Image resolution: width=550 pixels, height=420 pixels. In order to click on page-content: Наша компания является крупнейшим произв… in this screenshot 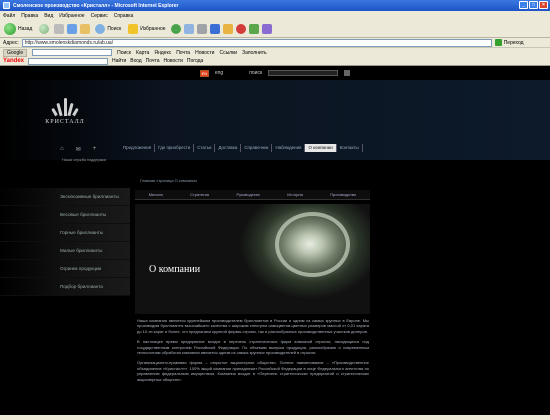, I will do `click(253, 352)`.